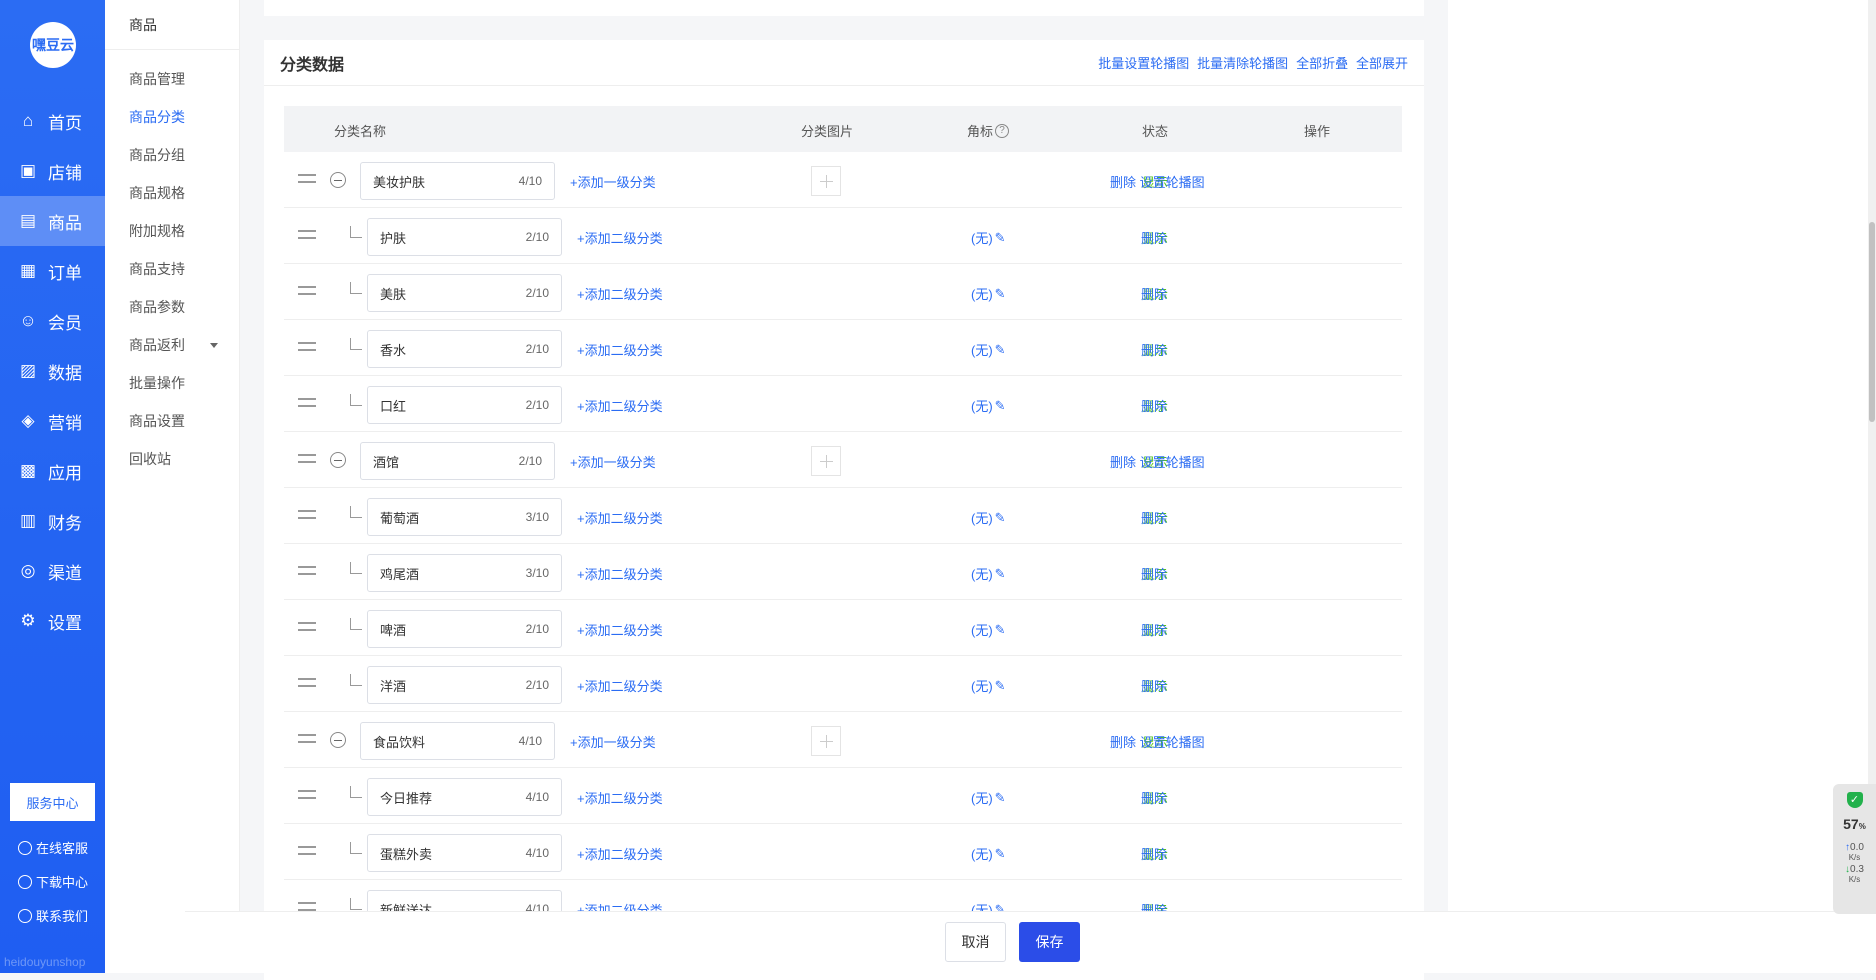  What do you see at coordinates (172, 459) in the screenshot?
I see `subnav-item-10: 回收站` at bounding box center [172, 459].